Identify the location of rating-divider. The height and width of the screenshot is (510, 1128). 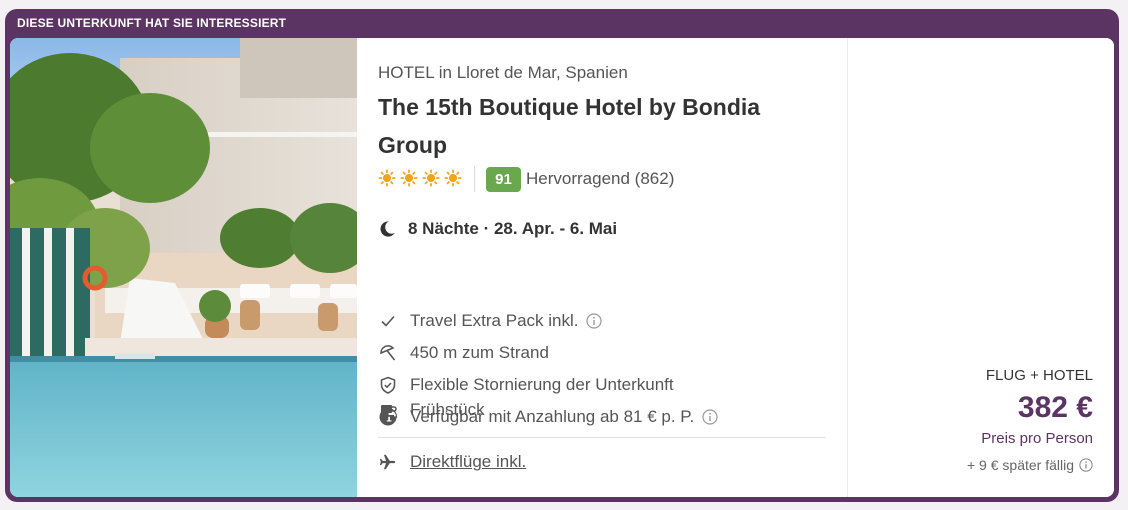
(474, 179).